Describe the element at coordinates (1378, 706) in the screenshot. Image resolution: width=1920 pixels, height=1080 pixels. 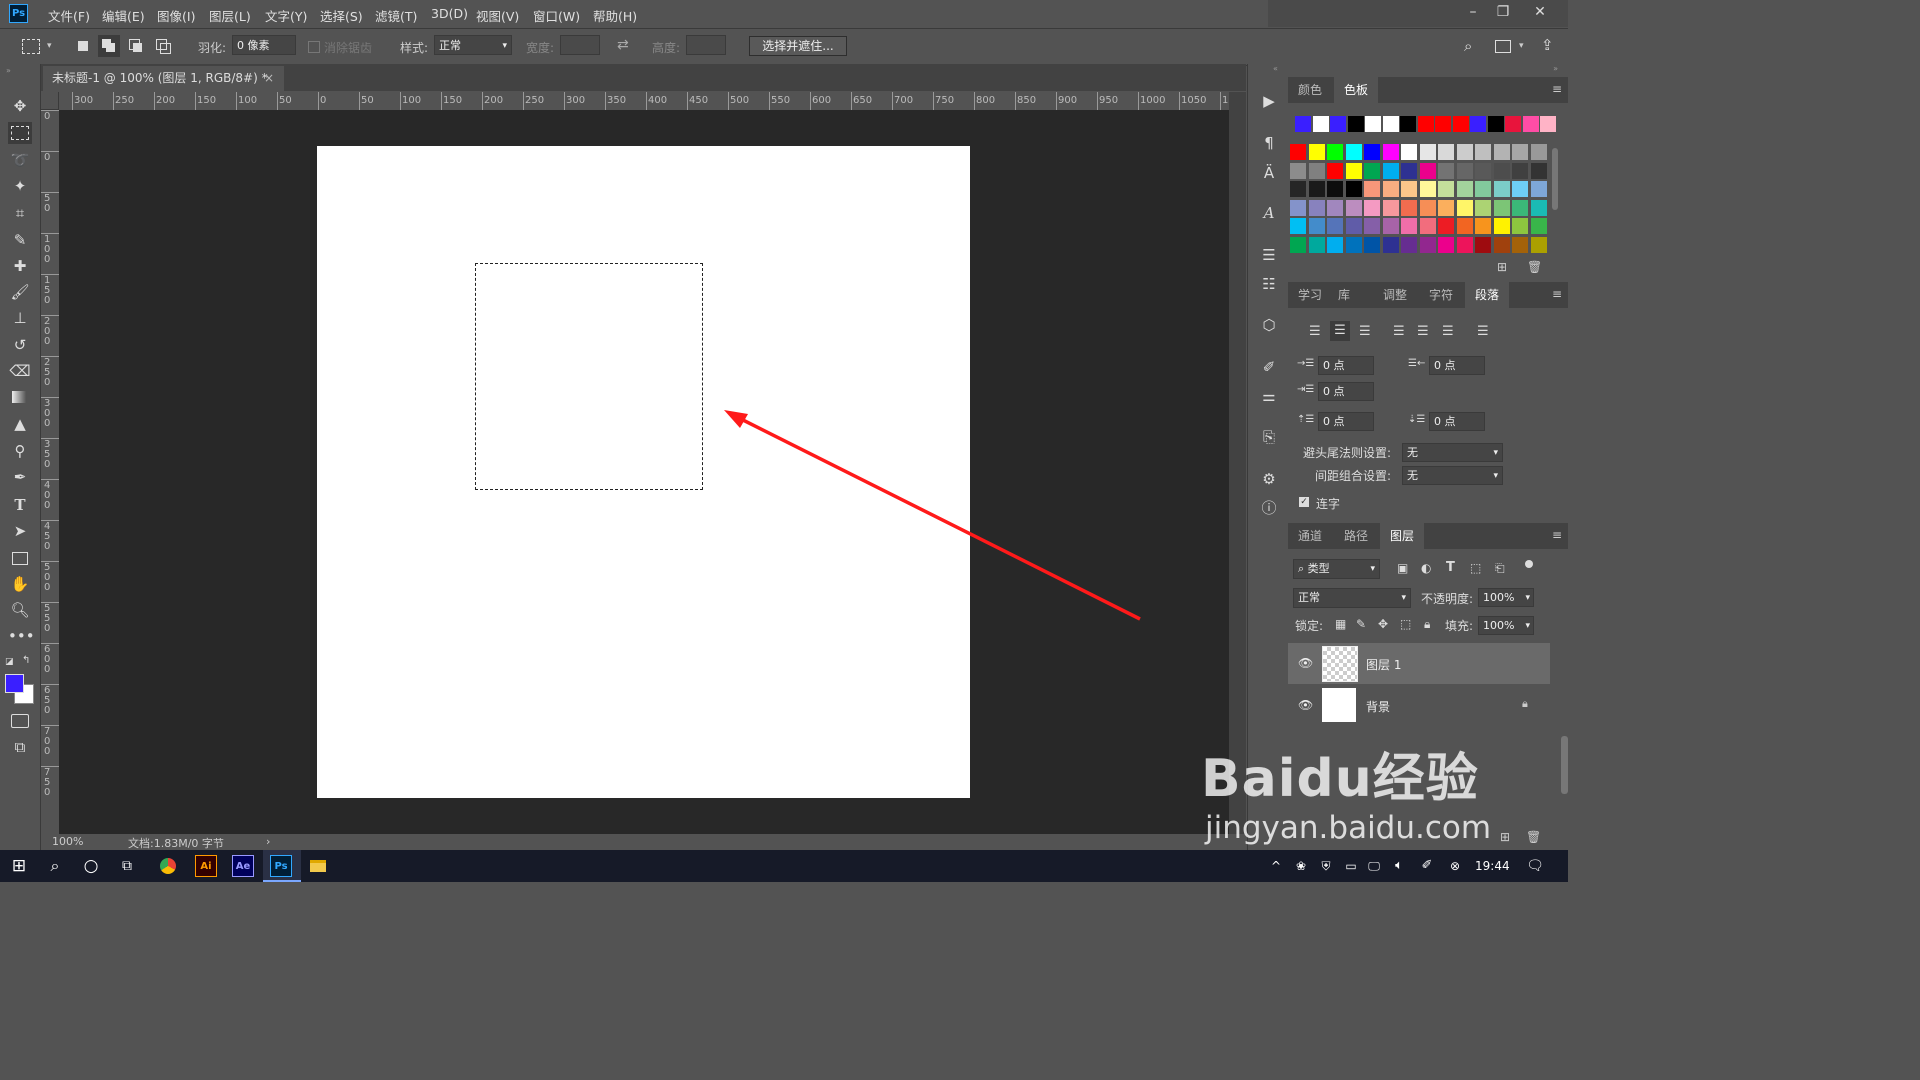
I see `layer-name: 背景` at that location.